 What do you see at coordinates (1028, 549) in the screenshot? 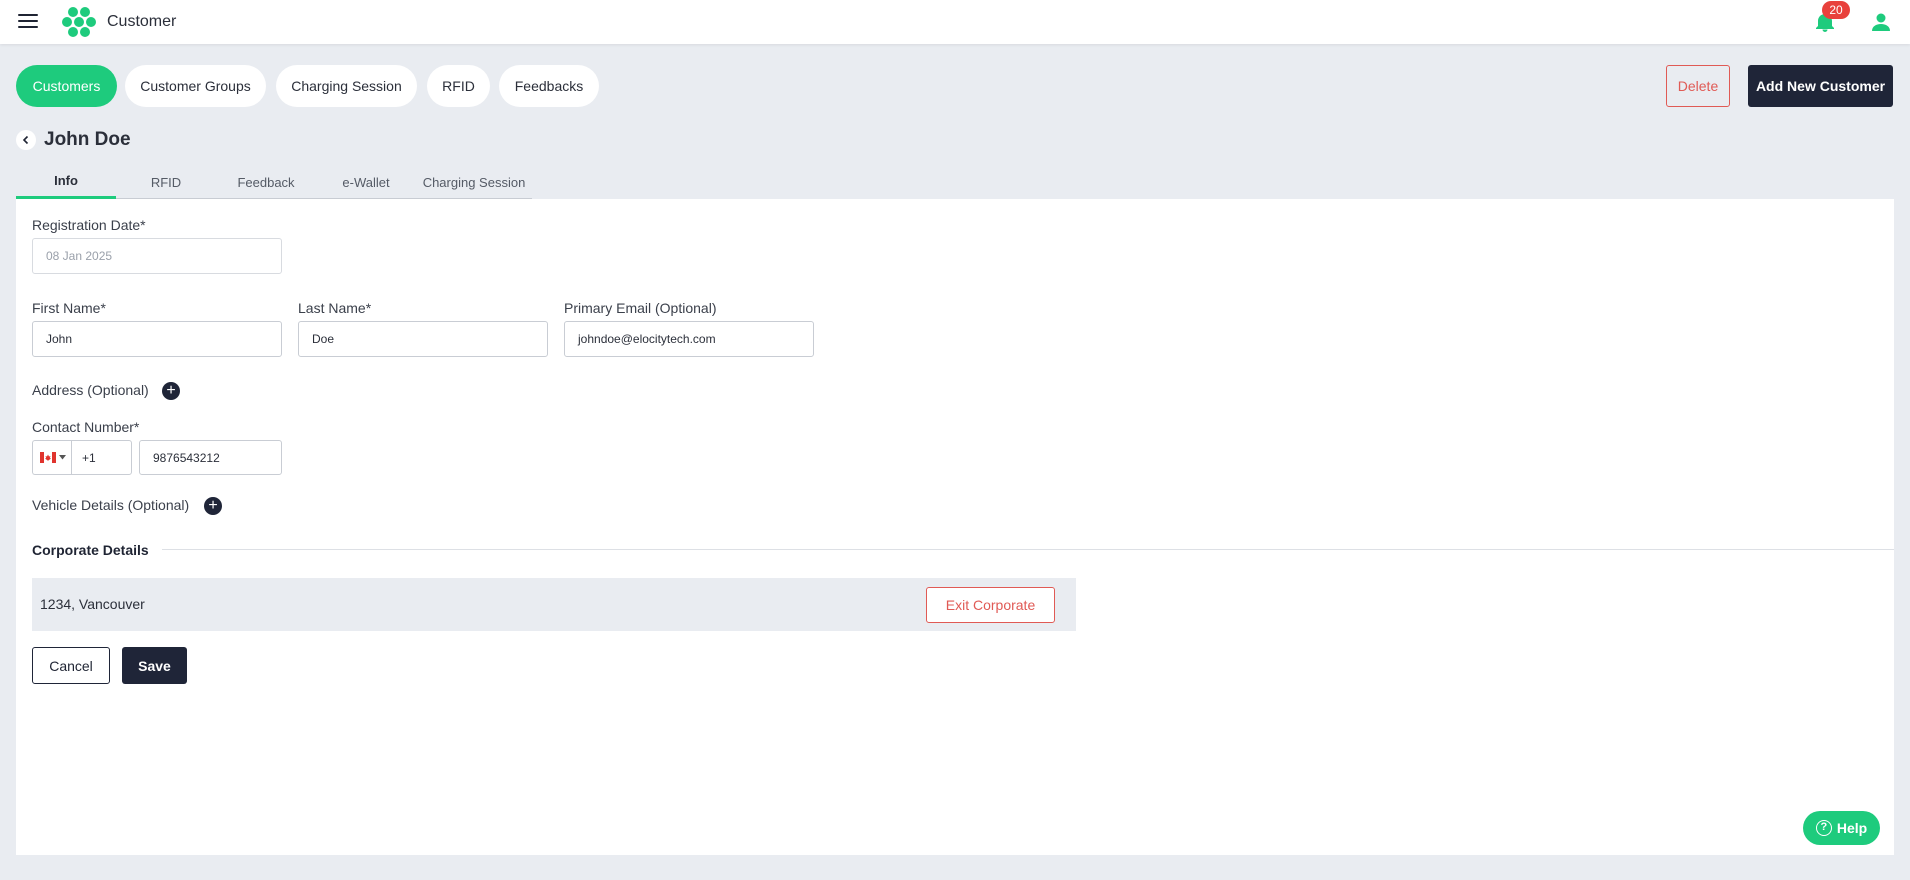
I see `section-divider` at bounding box center [1028, 549].